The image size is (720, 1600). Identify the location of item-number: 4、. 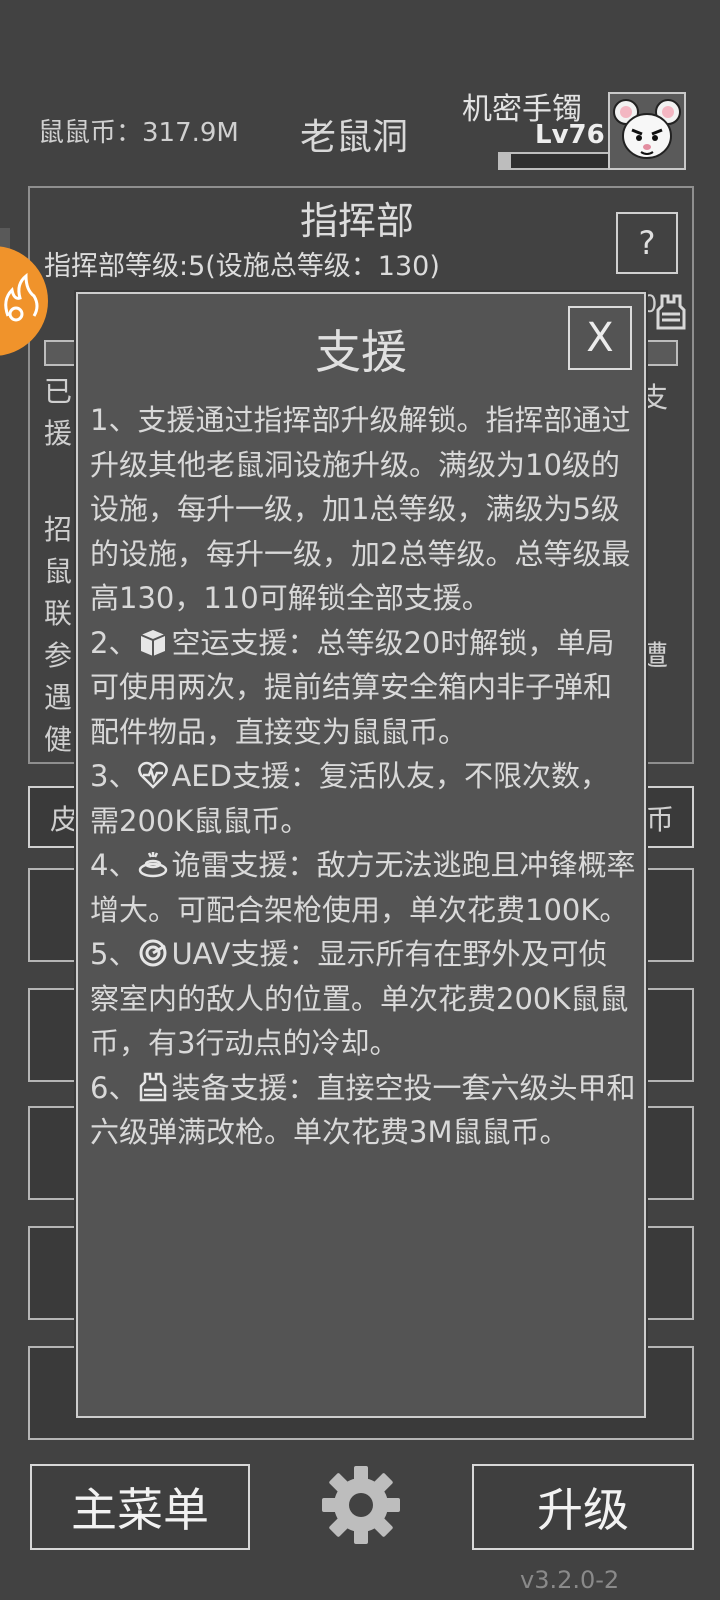
(114, 865).